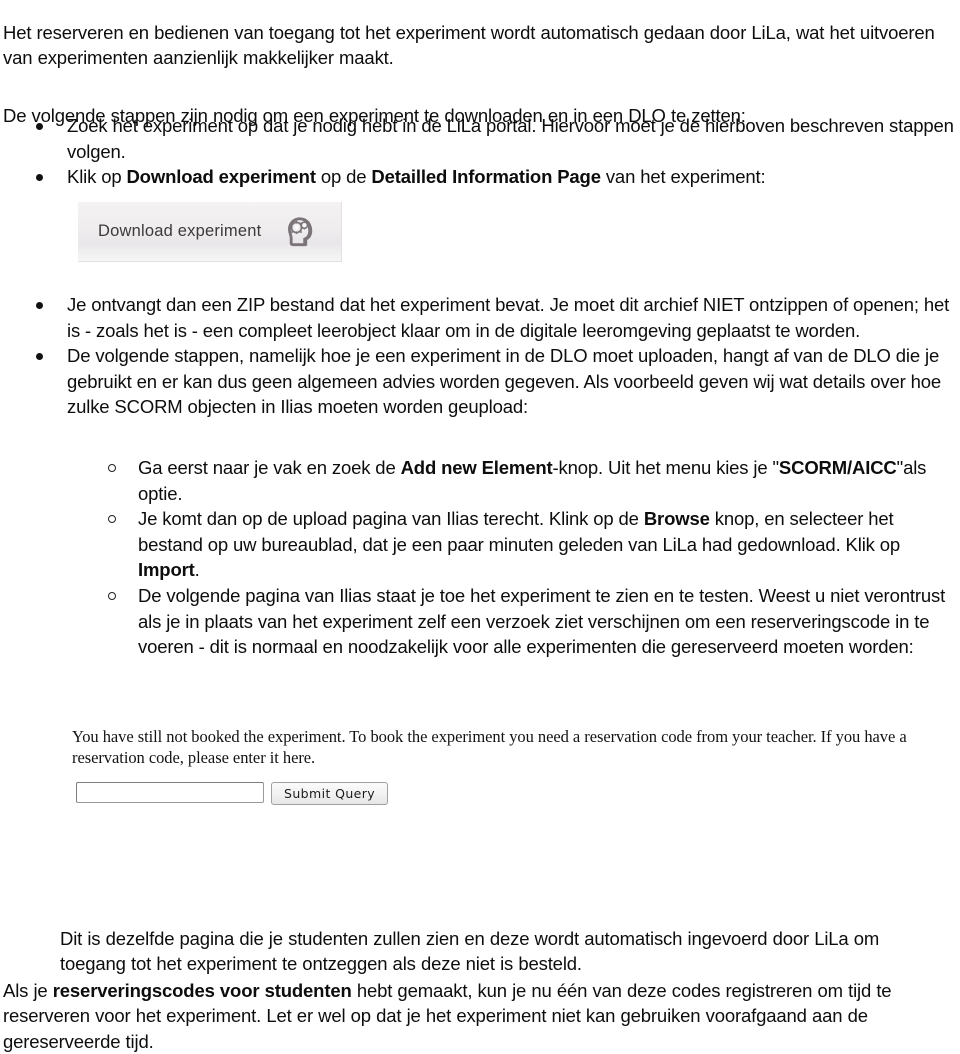 This screenshot has width=960, height=1054. Describe the element at coordinates (838, 467) in the screenshot. I see `bold-scorm-aicc: SCORM/AICC` at that location.